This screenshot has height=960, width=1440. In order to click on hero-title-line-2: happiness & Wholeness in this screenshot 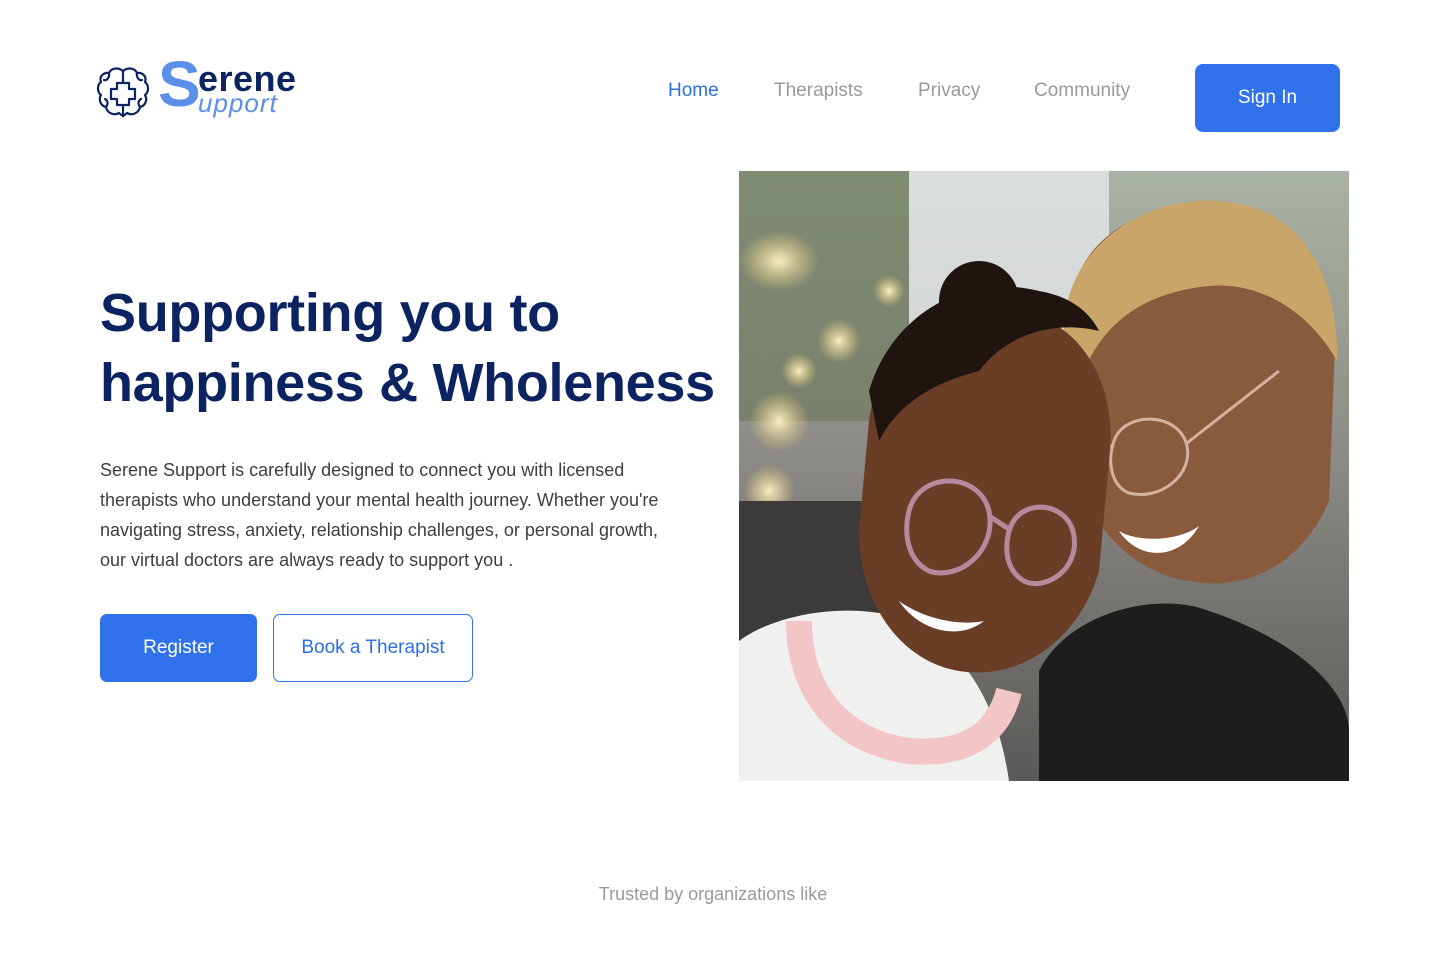, I will do `click(407, 383)`.